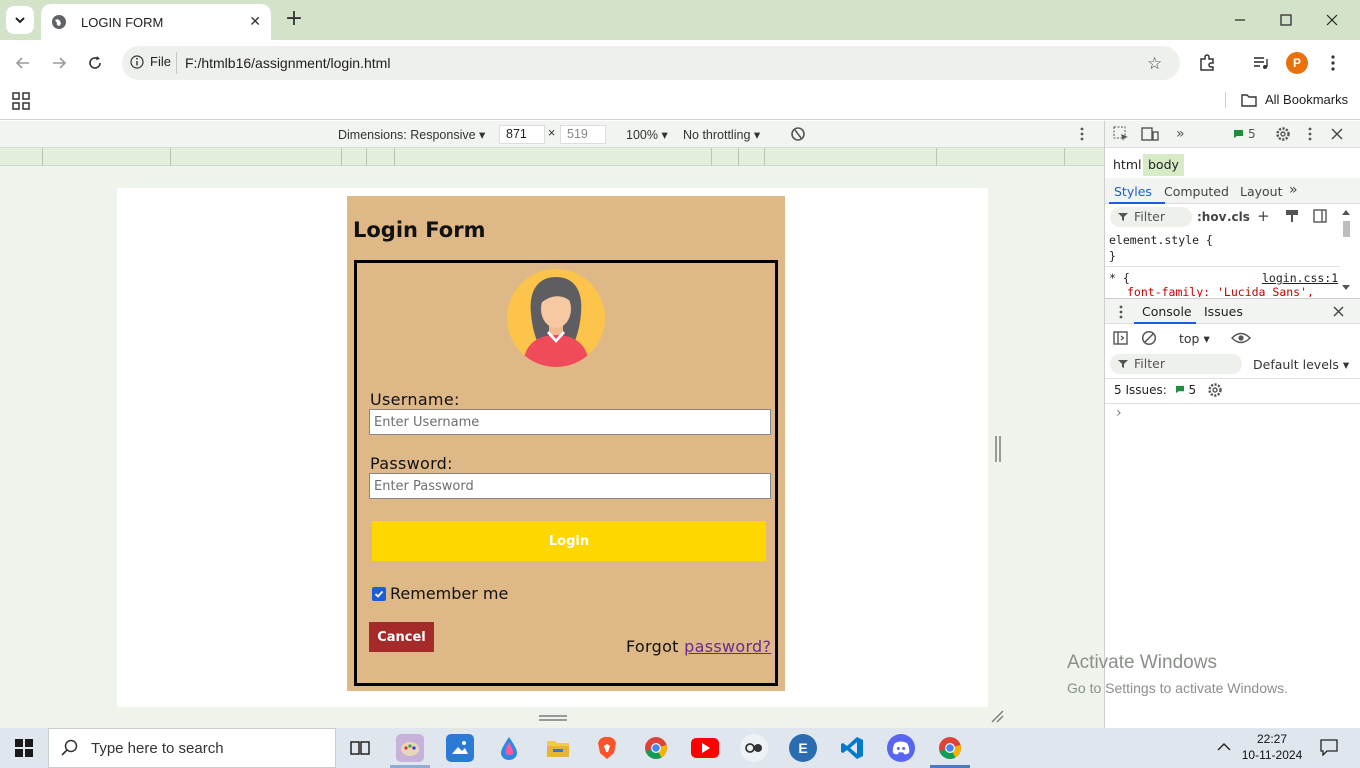 The image size is (1360, 768). I want to click on profile-avatar: P, so click(1297, 63).